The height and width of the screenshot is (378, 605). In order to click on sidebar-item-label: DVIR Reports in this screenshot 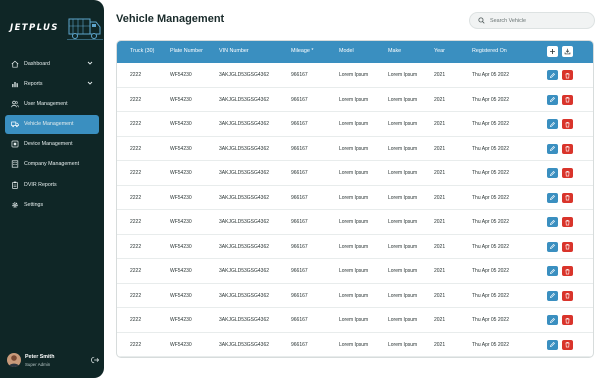, I will do `click(40, 184)`.